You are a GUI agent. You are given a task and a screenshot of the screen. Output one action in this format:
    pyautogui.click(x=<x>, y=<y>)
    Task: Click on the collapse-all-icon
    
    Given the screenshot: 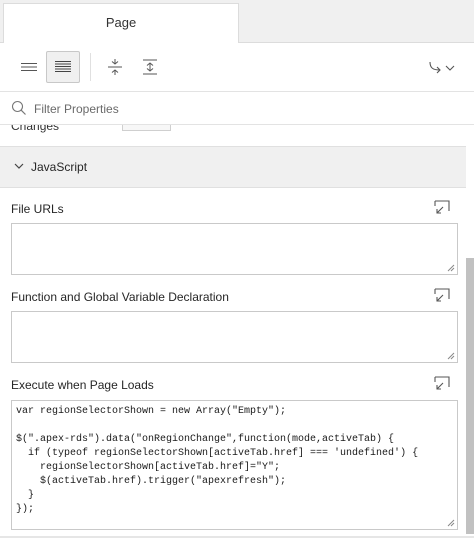 What is the action you would take?
    pyautogui.click(x=115, y=67)
    